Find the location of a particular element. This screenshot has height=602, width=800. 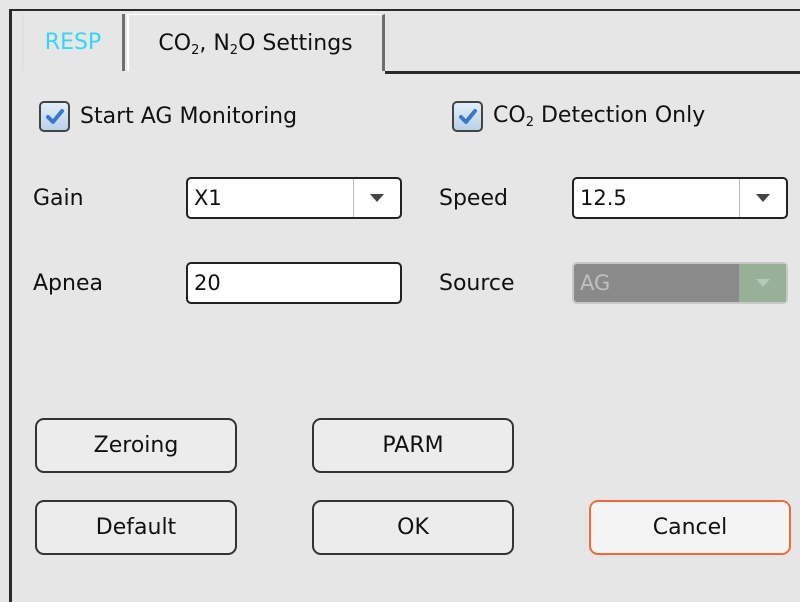

tab-strip-divider is located at coordinates (592, 72).